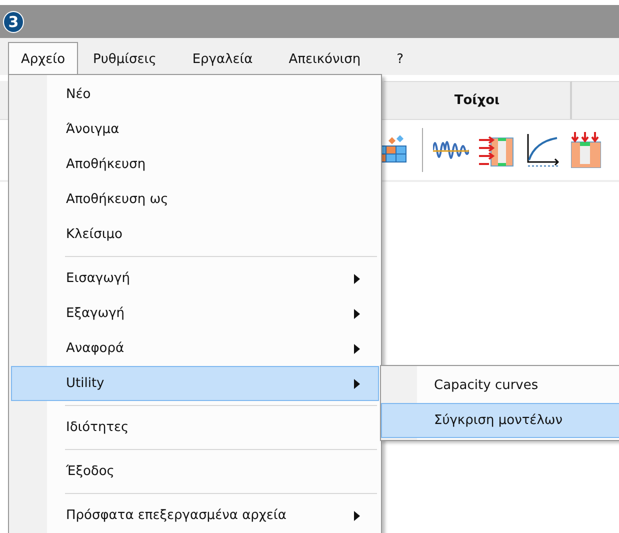 Image resolution: width=619 pixels, height=533 pixels. What do you see at coordinates (195, 427) in the screenshot?
I see `menu-item: Ιδιότητες` at bounding box center [195, 427].